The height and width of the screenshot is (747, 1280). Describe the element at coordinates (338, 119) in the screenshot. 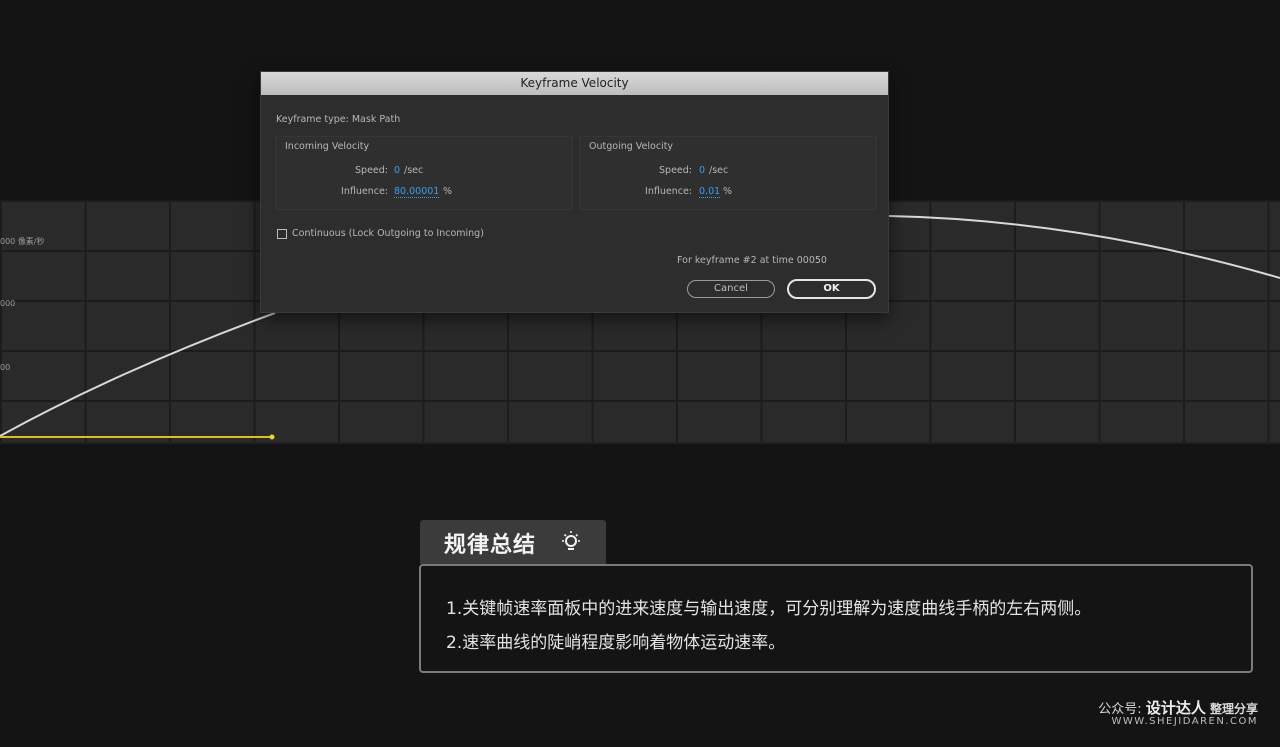

I see `keyframe-type-label: Keyframe type: Mask Path` at that location.